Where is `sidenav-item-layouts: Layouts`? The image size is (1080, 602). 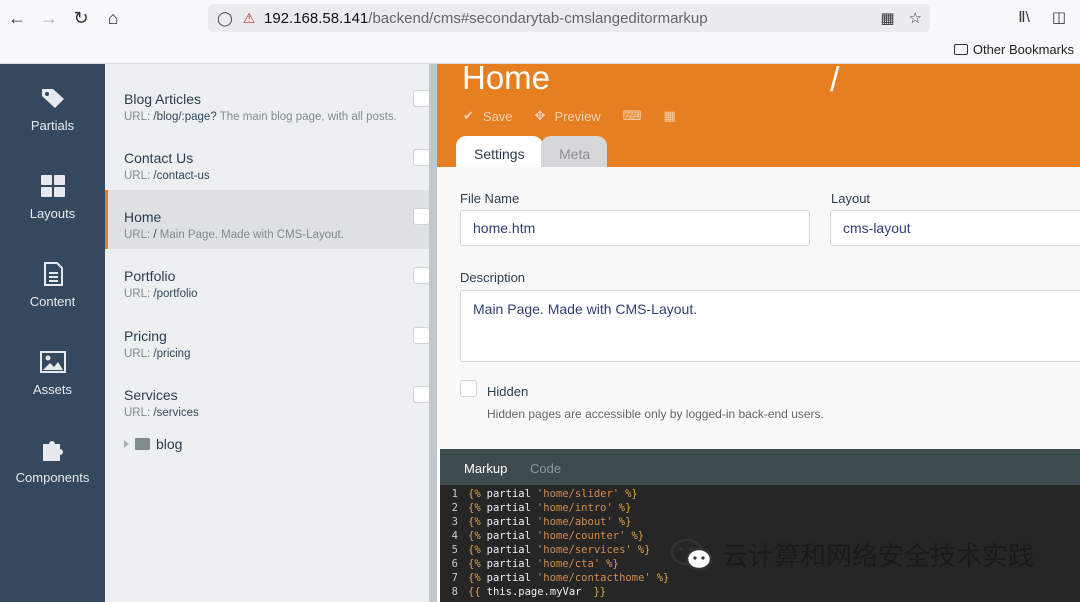 sidenav-item-layouts: Layouts is located at coordinates (52, 197).